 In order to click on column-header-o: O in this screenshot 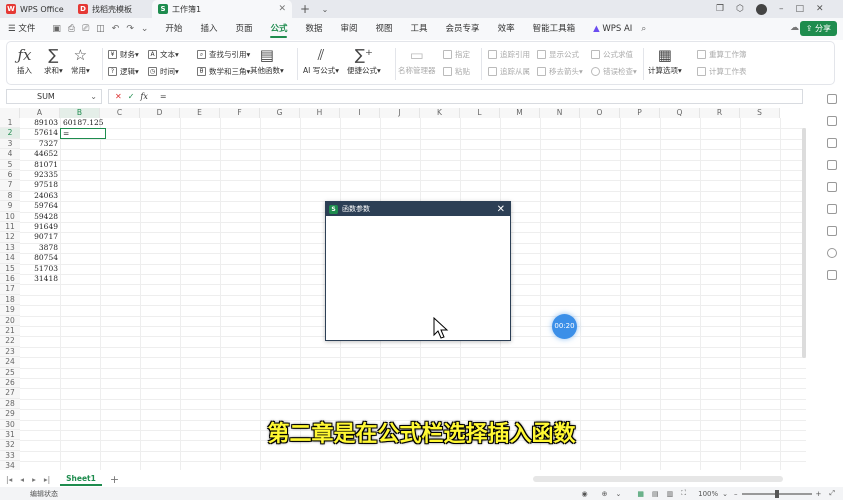, I will do `click(600, 113)`.